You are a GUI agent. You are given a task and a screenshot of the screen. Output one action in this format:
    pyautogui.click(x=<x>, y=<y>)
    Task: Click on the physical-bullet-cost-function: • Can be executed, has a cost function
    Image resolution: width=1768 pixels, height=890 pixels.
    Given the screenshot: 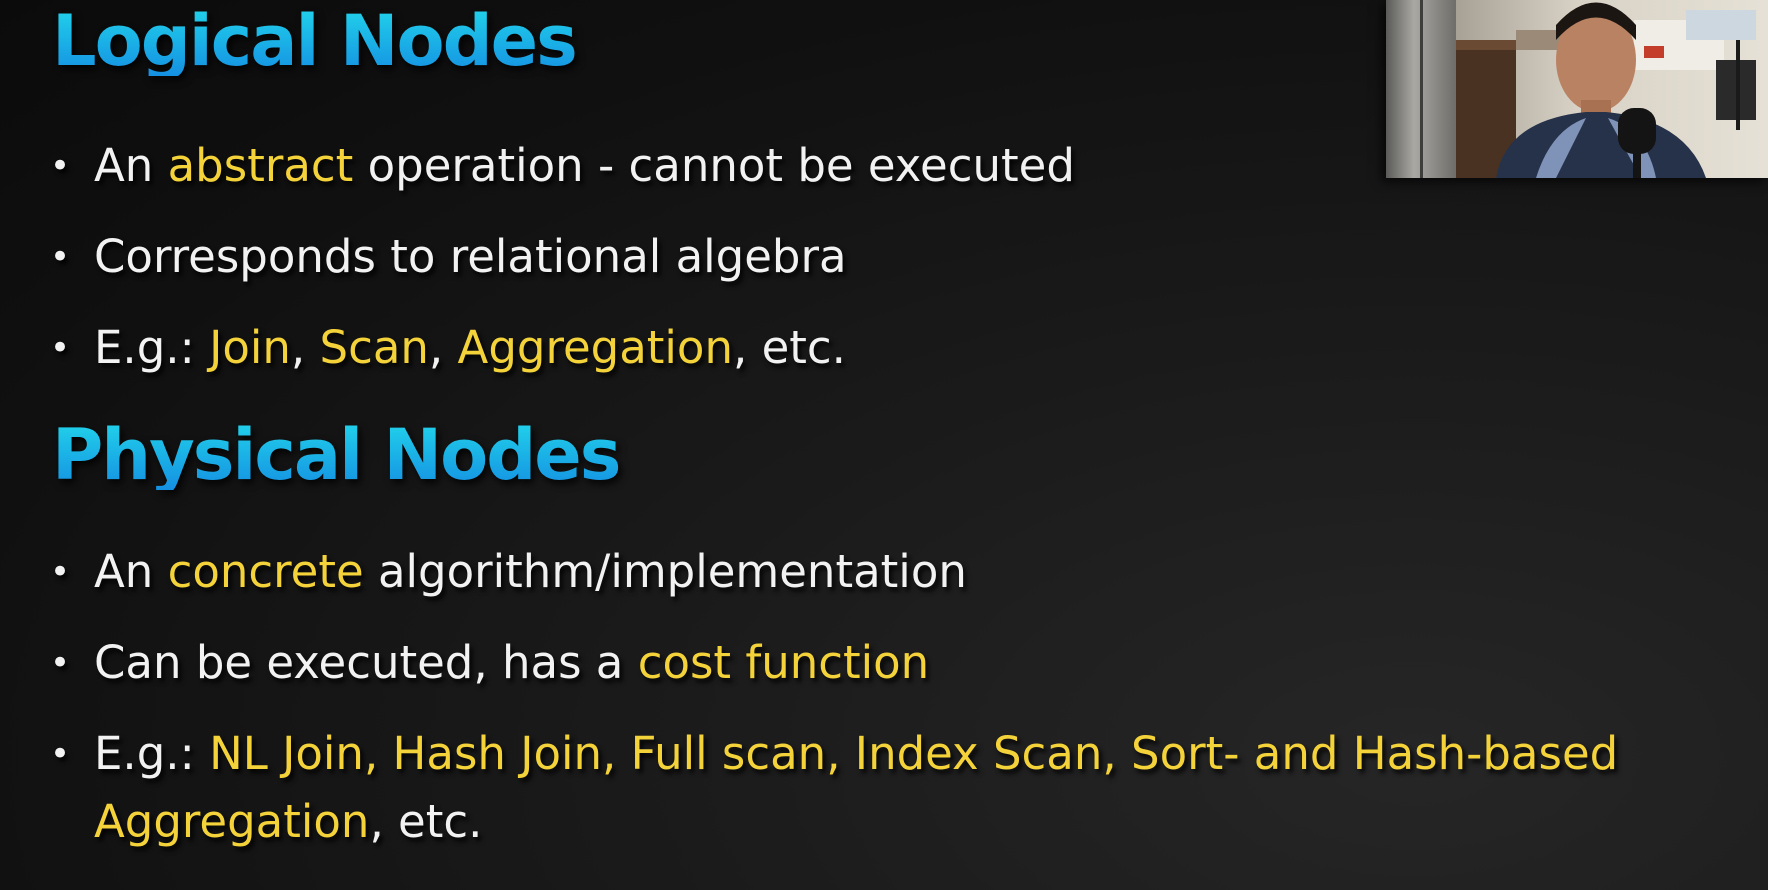 What is the action you would take?
    pyautogui.click(x=892, y=663)
    